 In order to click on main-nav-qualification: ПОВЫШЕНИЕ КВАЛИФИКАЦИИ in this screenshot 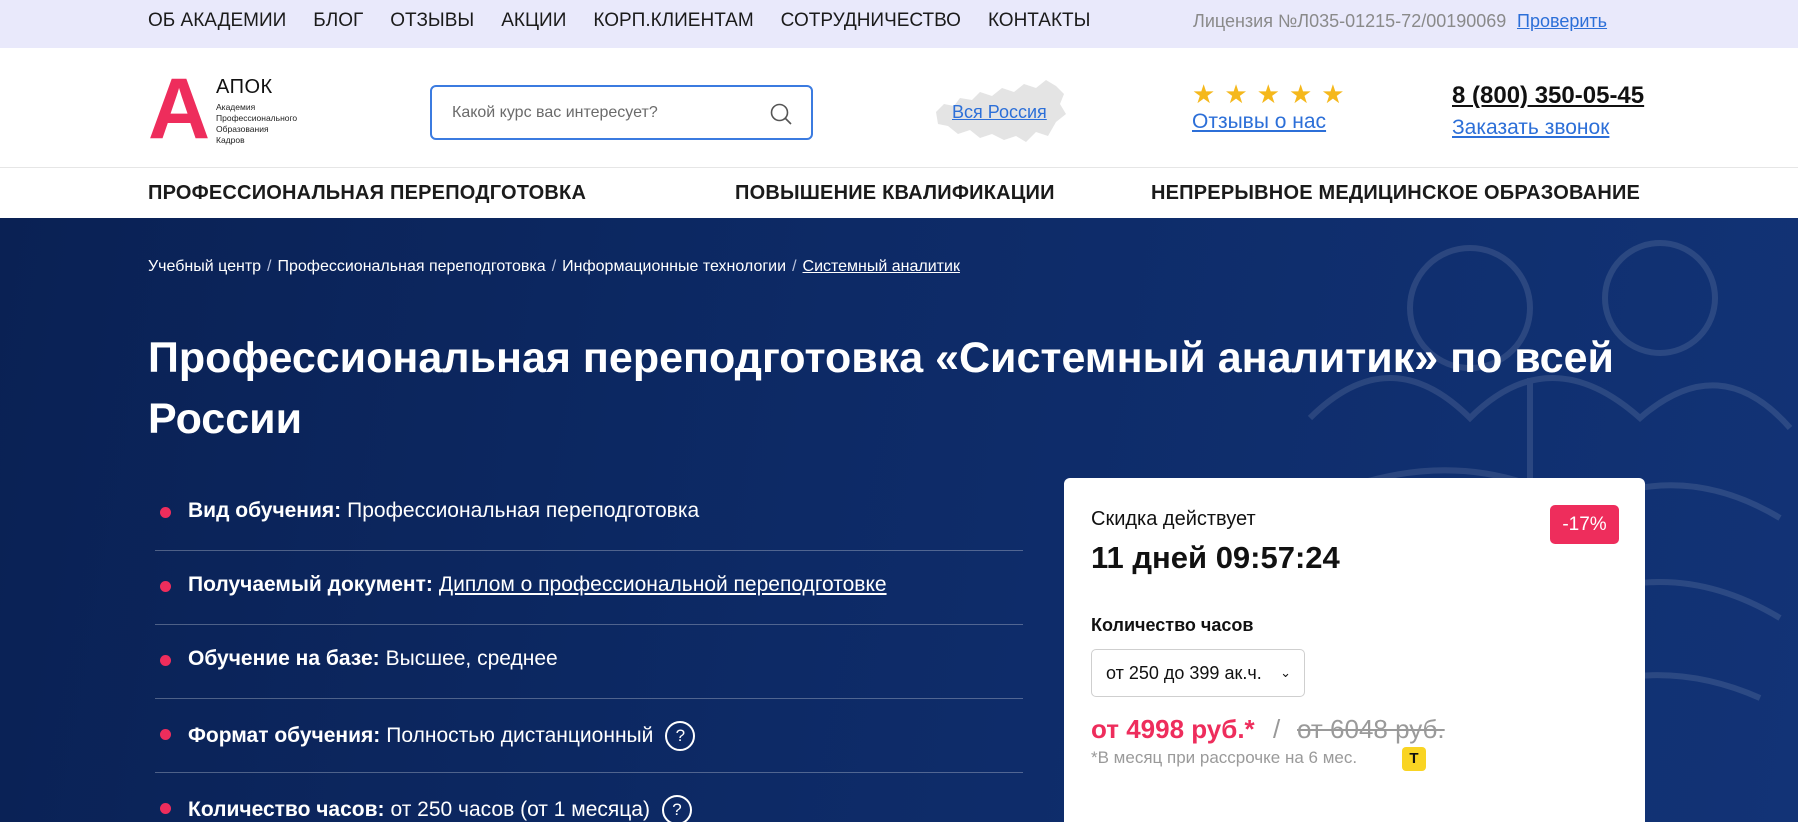, I will do `click(895, 193)`.